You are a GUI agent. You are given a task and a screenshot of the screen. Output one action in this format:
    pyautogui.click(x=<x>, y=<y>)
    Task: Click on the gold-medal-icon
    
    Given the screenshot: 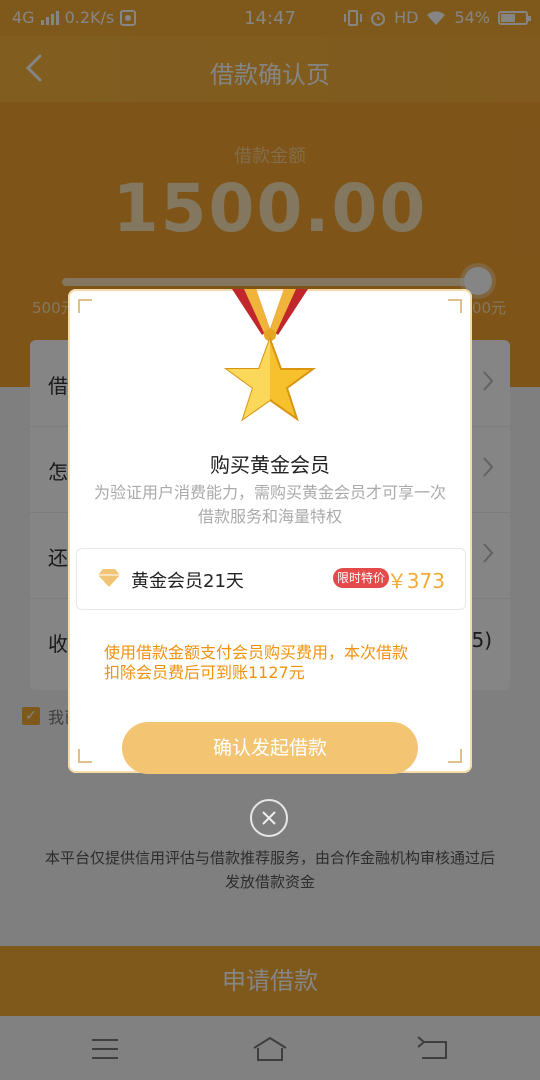 What is the action you would take?
    pyautogui.click(x=270, y=355)
    